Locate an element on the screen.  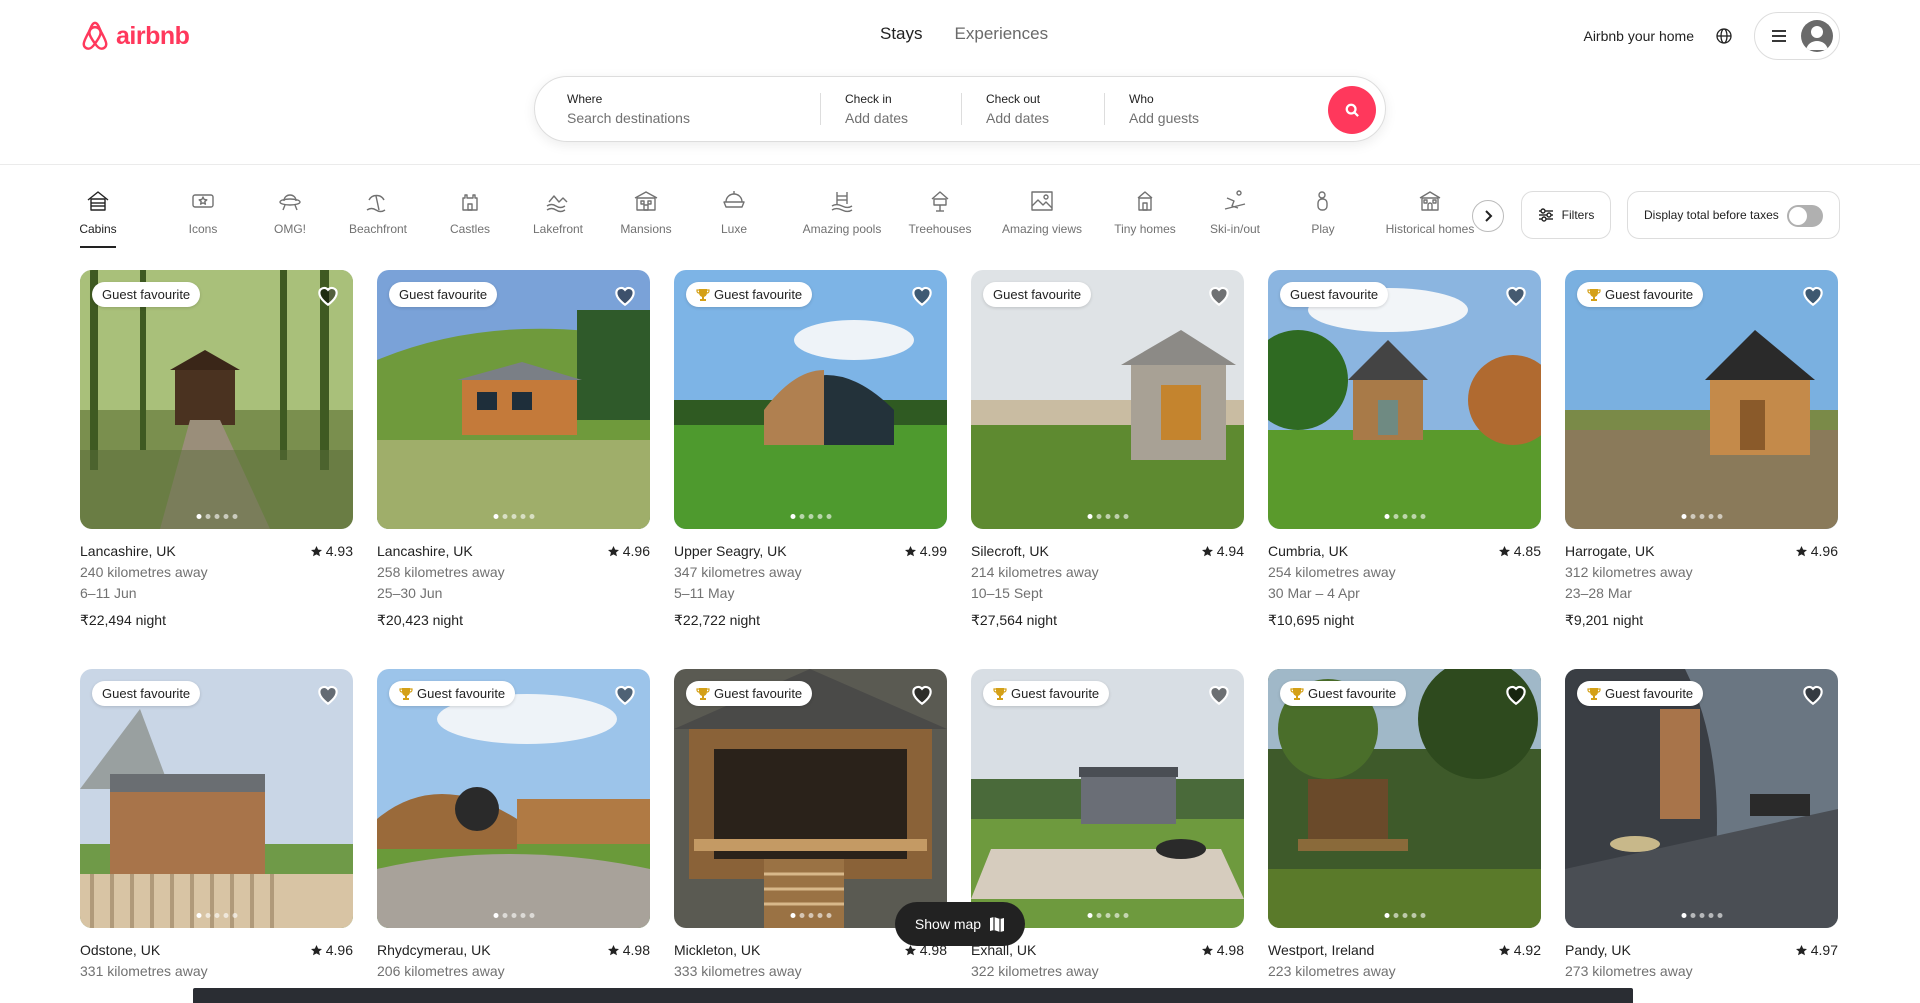
category-lakefront: Lakefront is located at coordinates (558, 218).